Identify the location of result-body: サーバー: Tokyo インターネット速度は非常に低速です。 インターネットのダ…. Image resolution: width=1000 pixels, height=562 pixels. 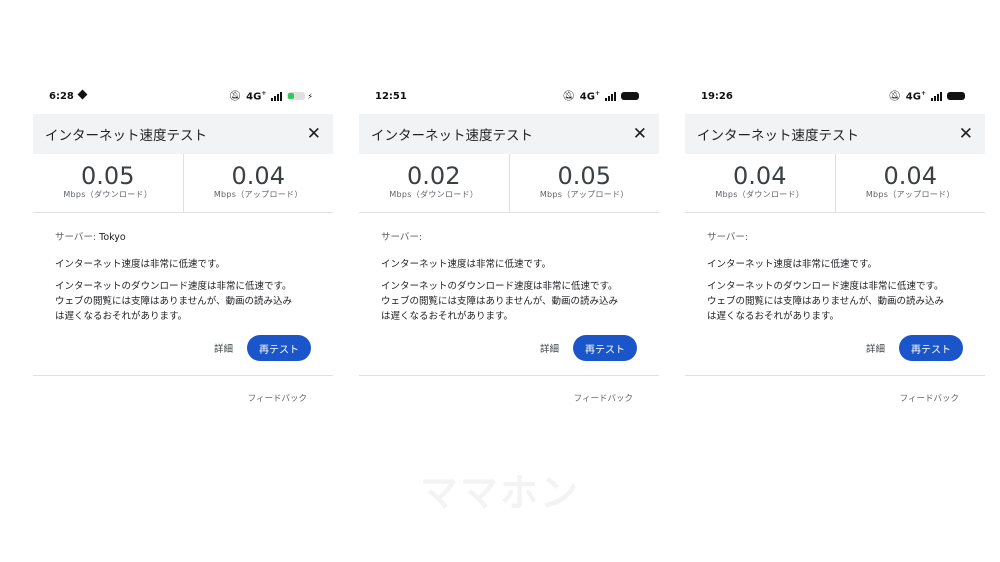
(183, 268).